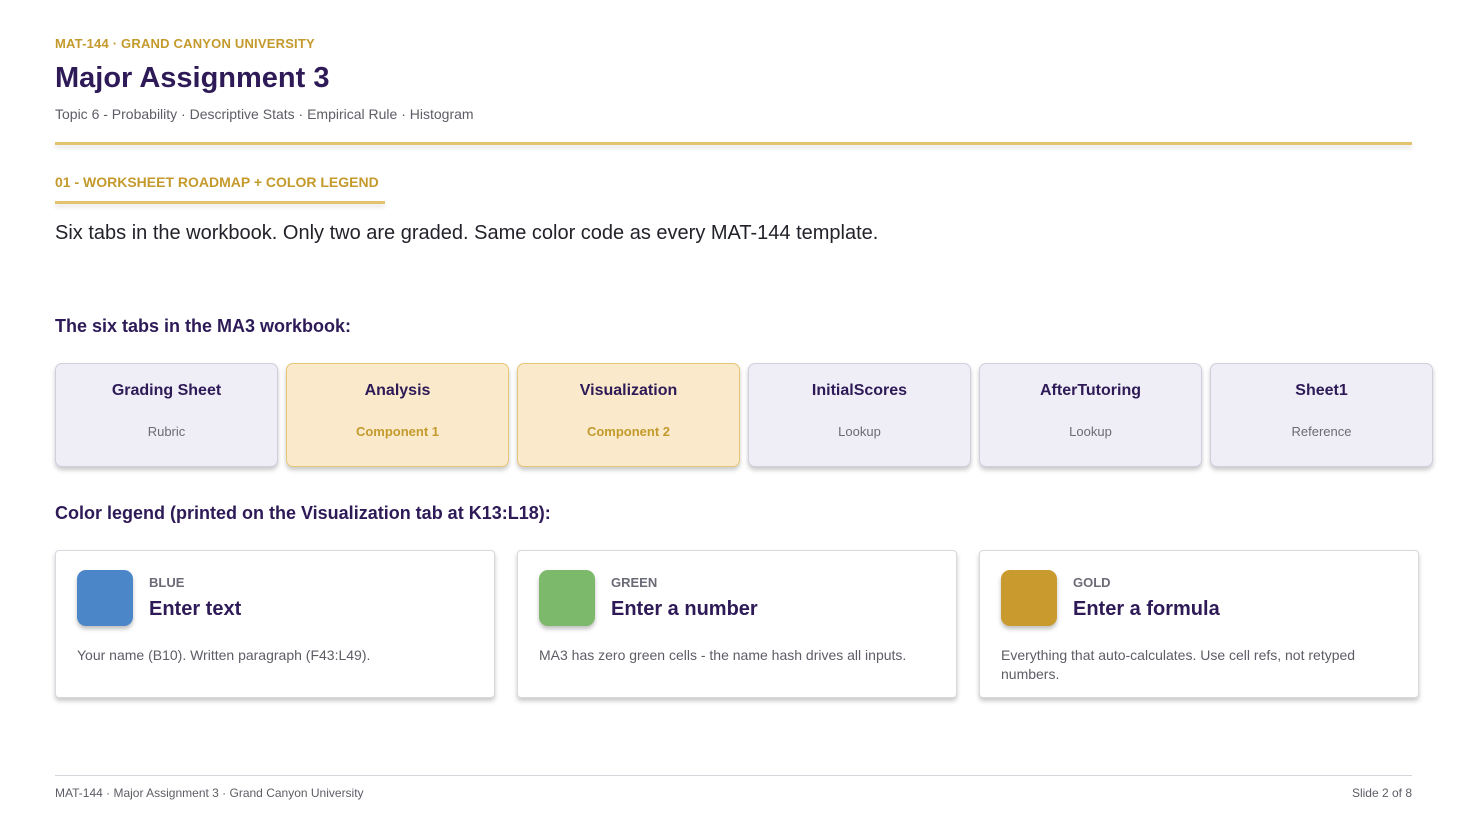 The width and height of the screenshot is (1467, 825). I want to click on legend-key: GREEN, so click(634, 582).